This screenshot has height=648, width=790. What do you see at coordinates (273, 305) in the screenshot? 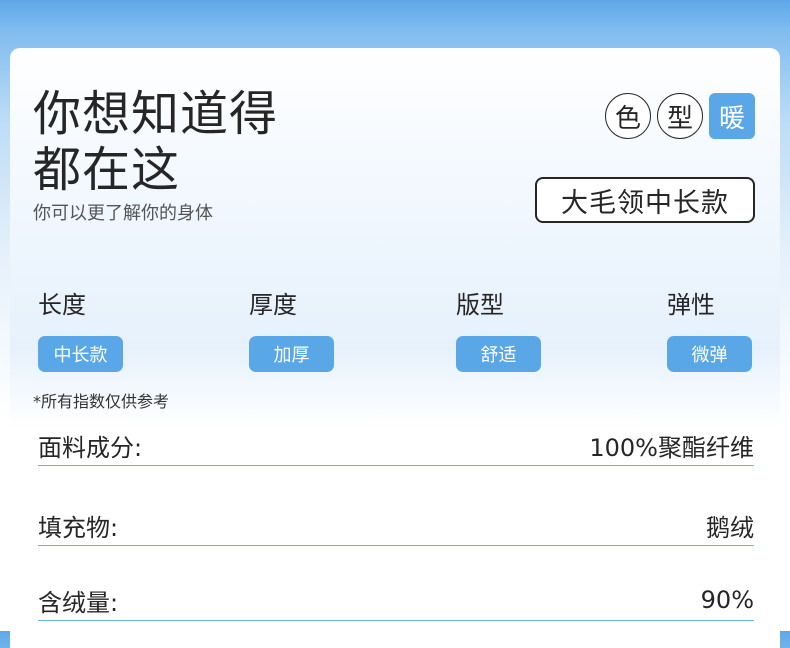
I see `attribute-label: 厚度` at bounding box center [273, 305].